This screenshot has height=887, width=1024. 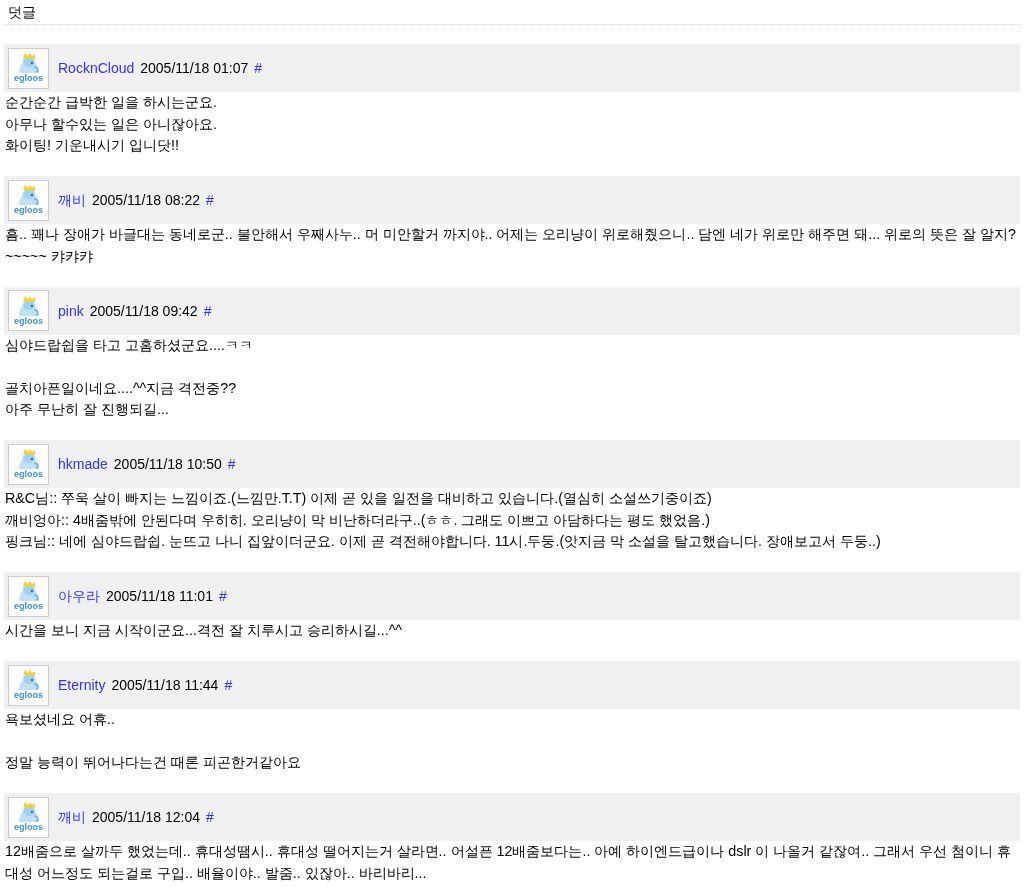 I want to click on author-link: 아우라, so click(x=79, y=596).